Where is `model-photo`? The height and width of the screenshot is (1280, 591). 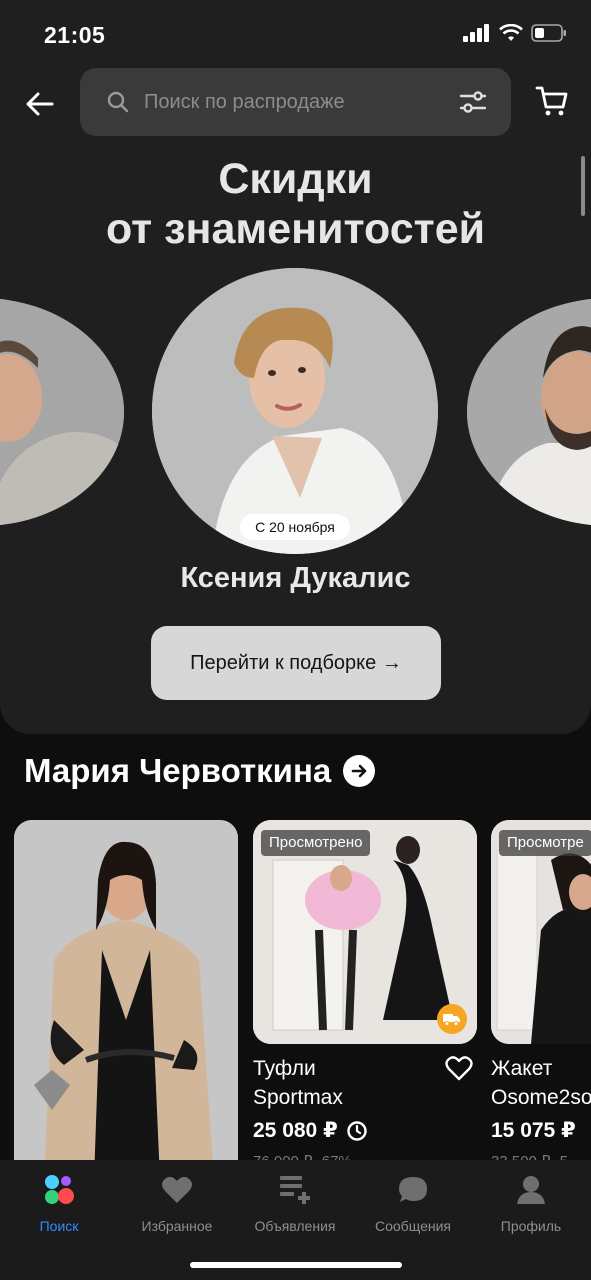 model-photo is located at coordinates (126, 1000).